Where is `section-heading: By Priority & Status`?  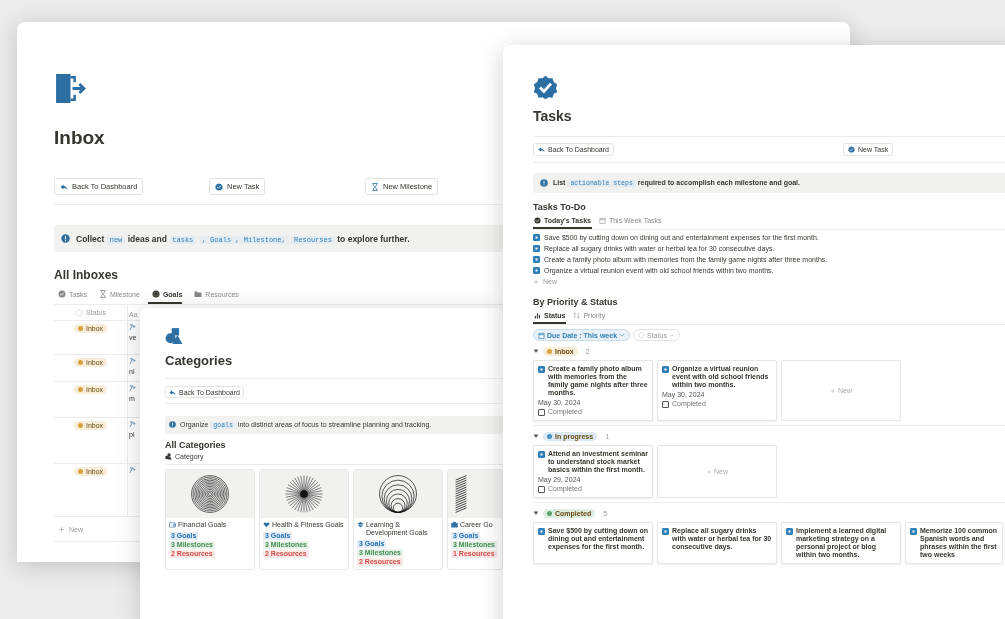 section-heading: By Priority & Status is located at coordinates (575, 302).